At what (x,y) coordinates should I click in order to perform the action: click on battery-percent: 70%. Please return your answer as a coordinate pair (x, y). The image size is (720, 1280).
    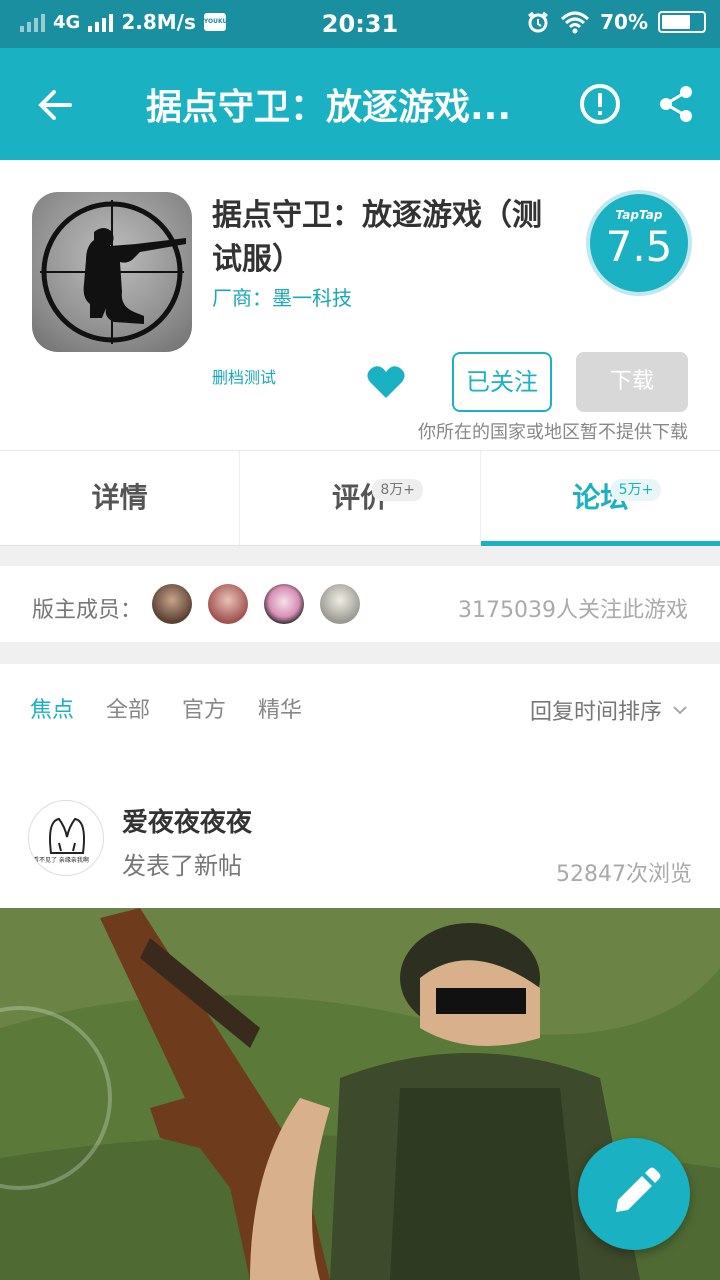
    Looking at the image, I should click on (624, 22).